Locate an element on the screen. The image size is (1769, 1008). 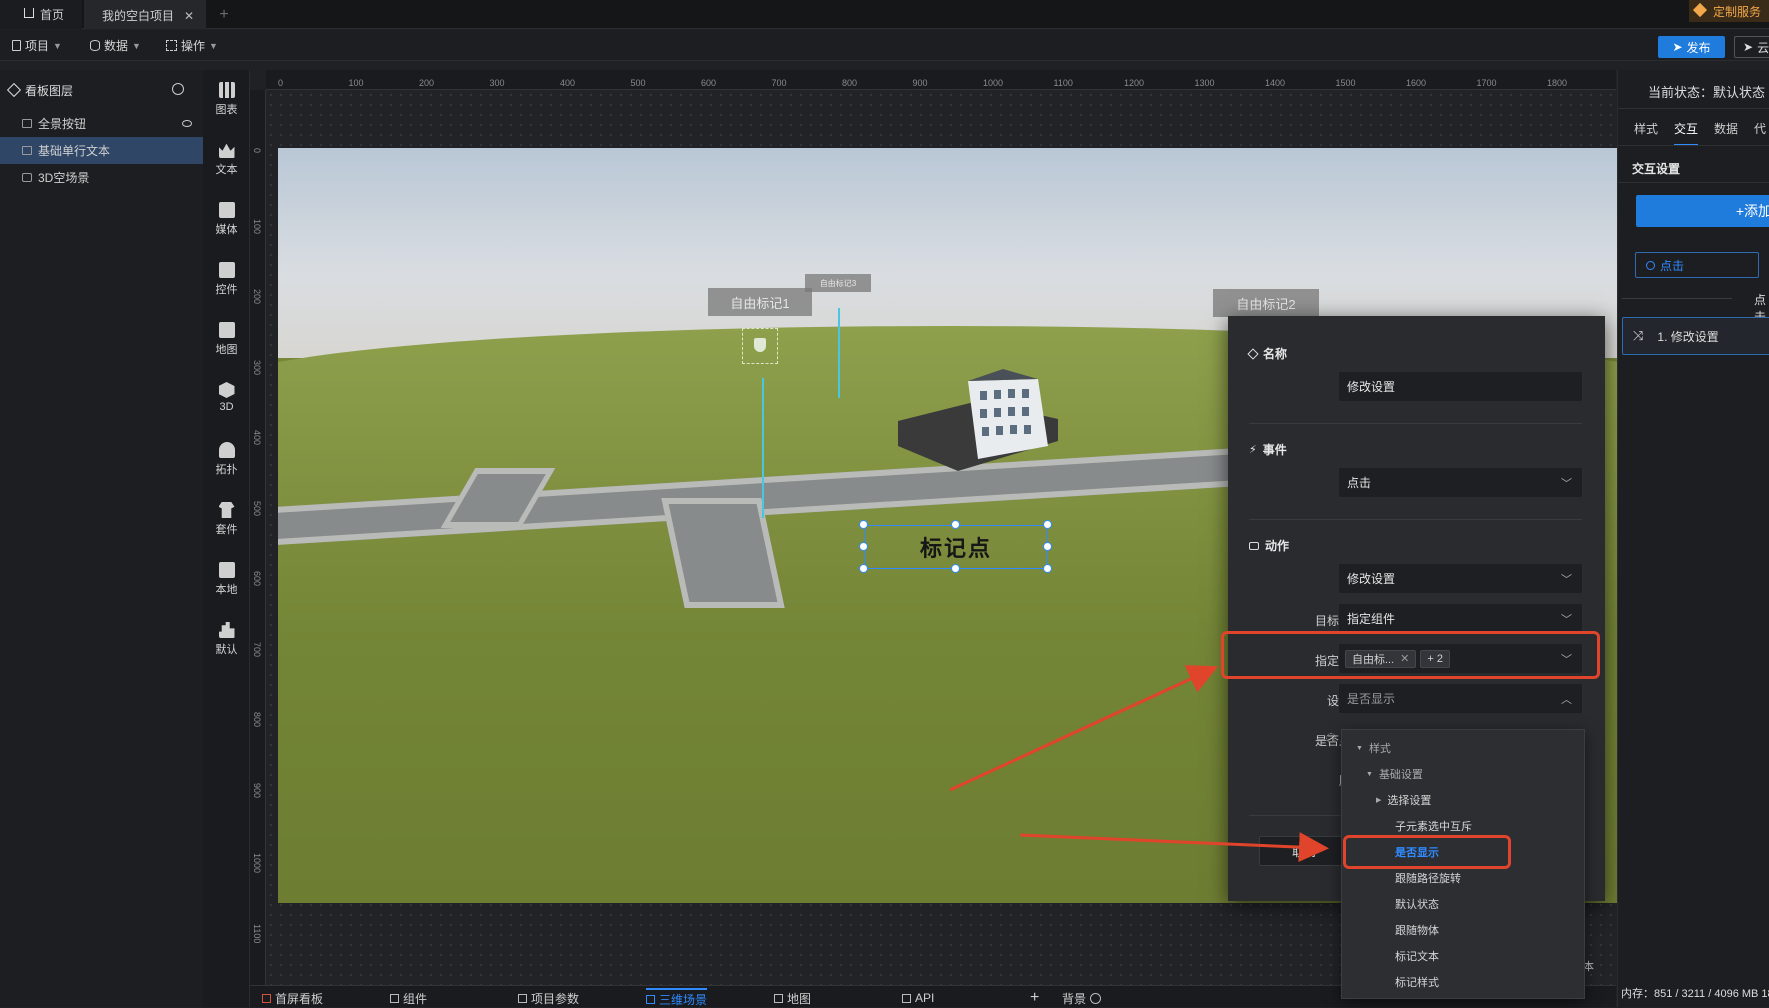
tab-project: 我的空白项目 ✕ is located at coordinates (145, 14).